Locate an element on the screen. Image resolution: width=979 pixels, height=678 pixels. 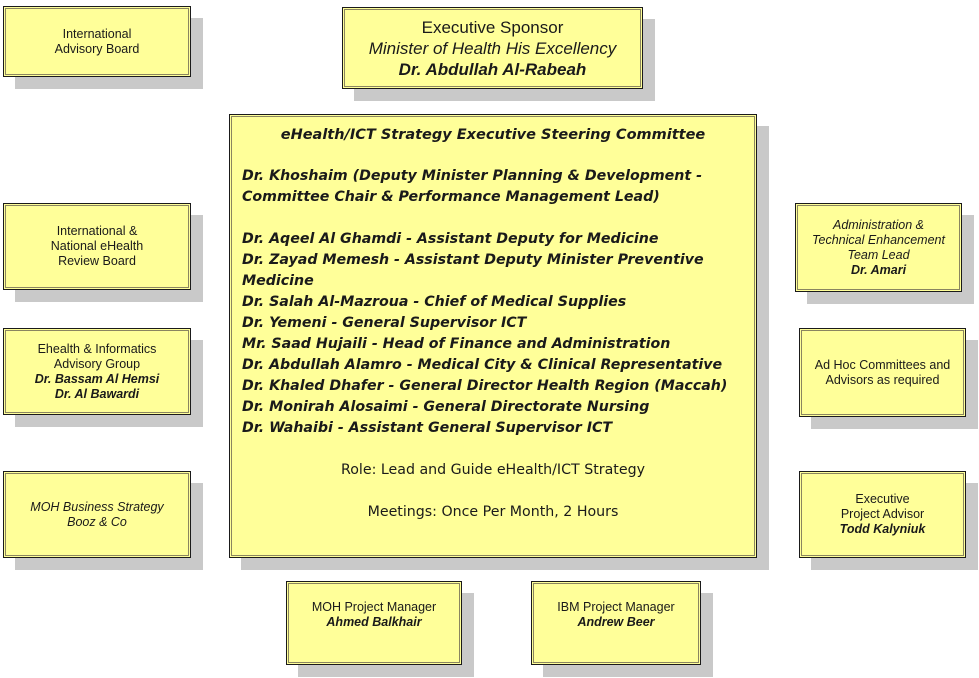
box-line: IBM Project Manager is located at coordinates (616, 607).